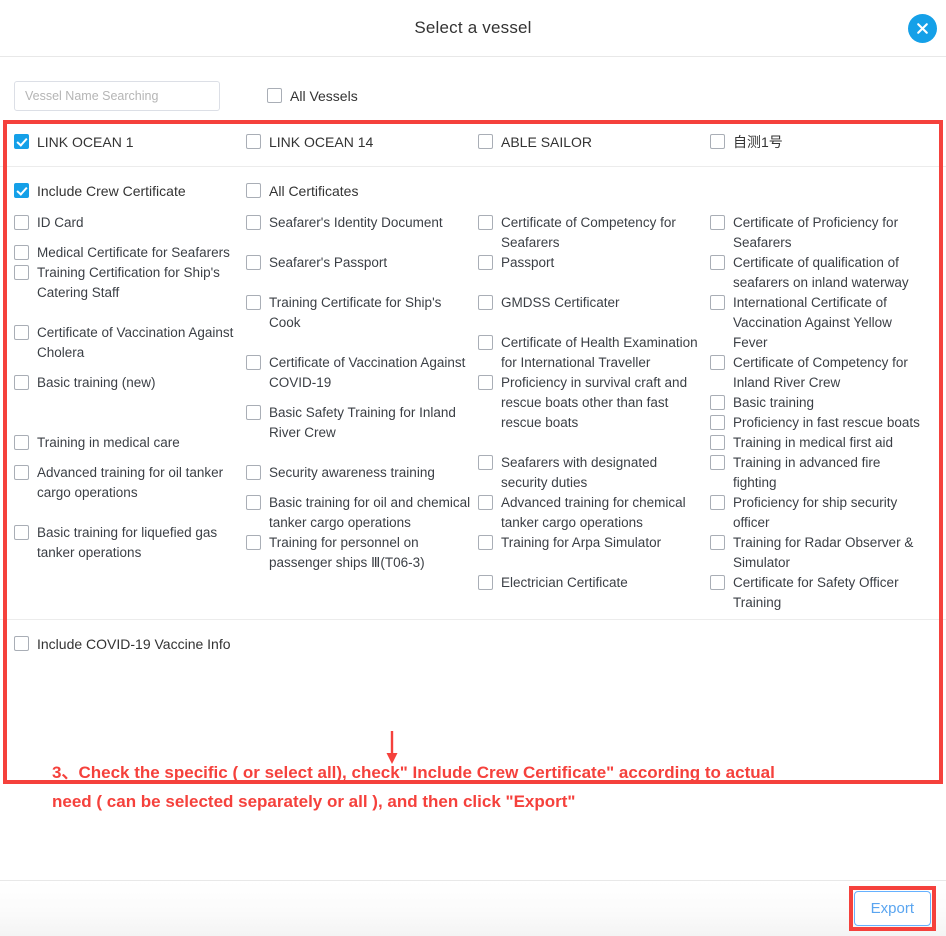 This screenshot has width=946, height=936. I want to click on checkbox-certificate-3-9: Training for Radar Observer & Simulator, so click(818, 553).